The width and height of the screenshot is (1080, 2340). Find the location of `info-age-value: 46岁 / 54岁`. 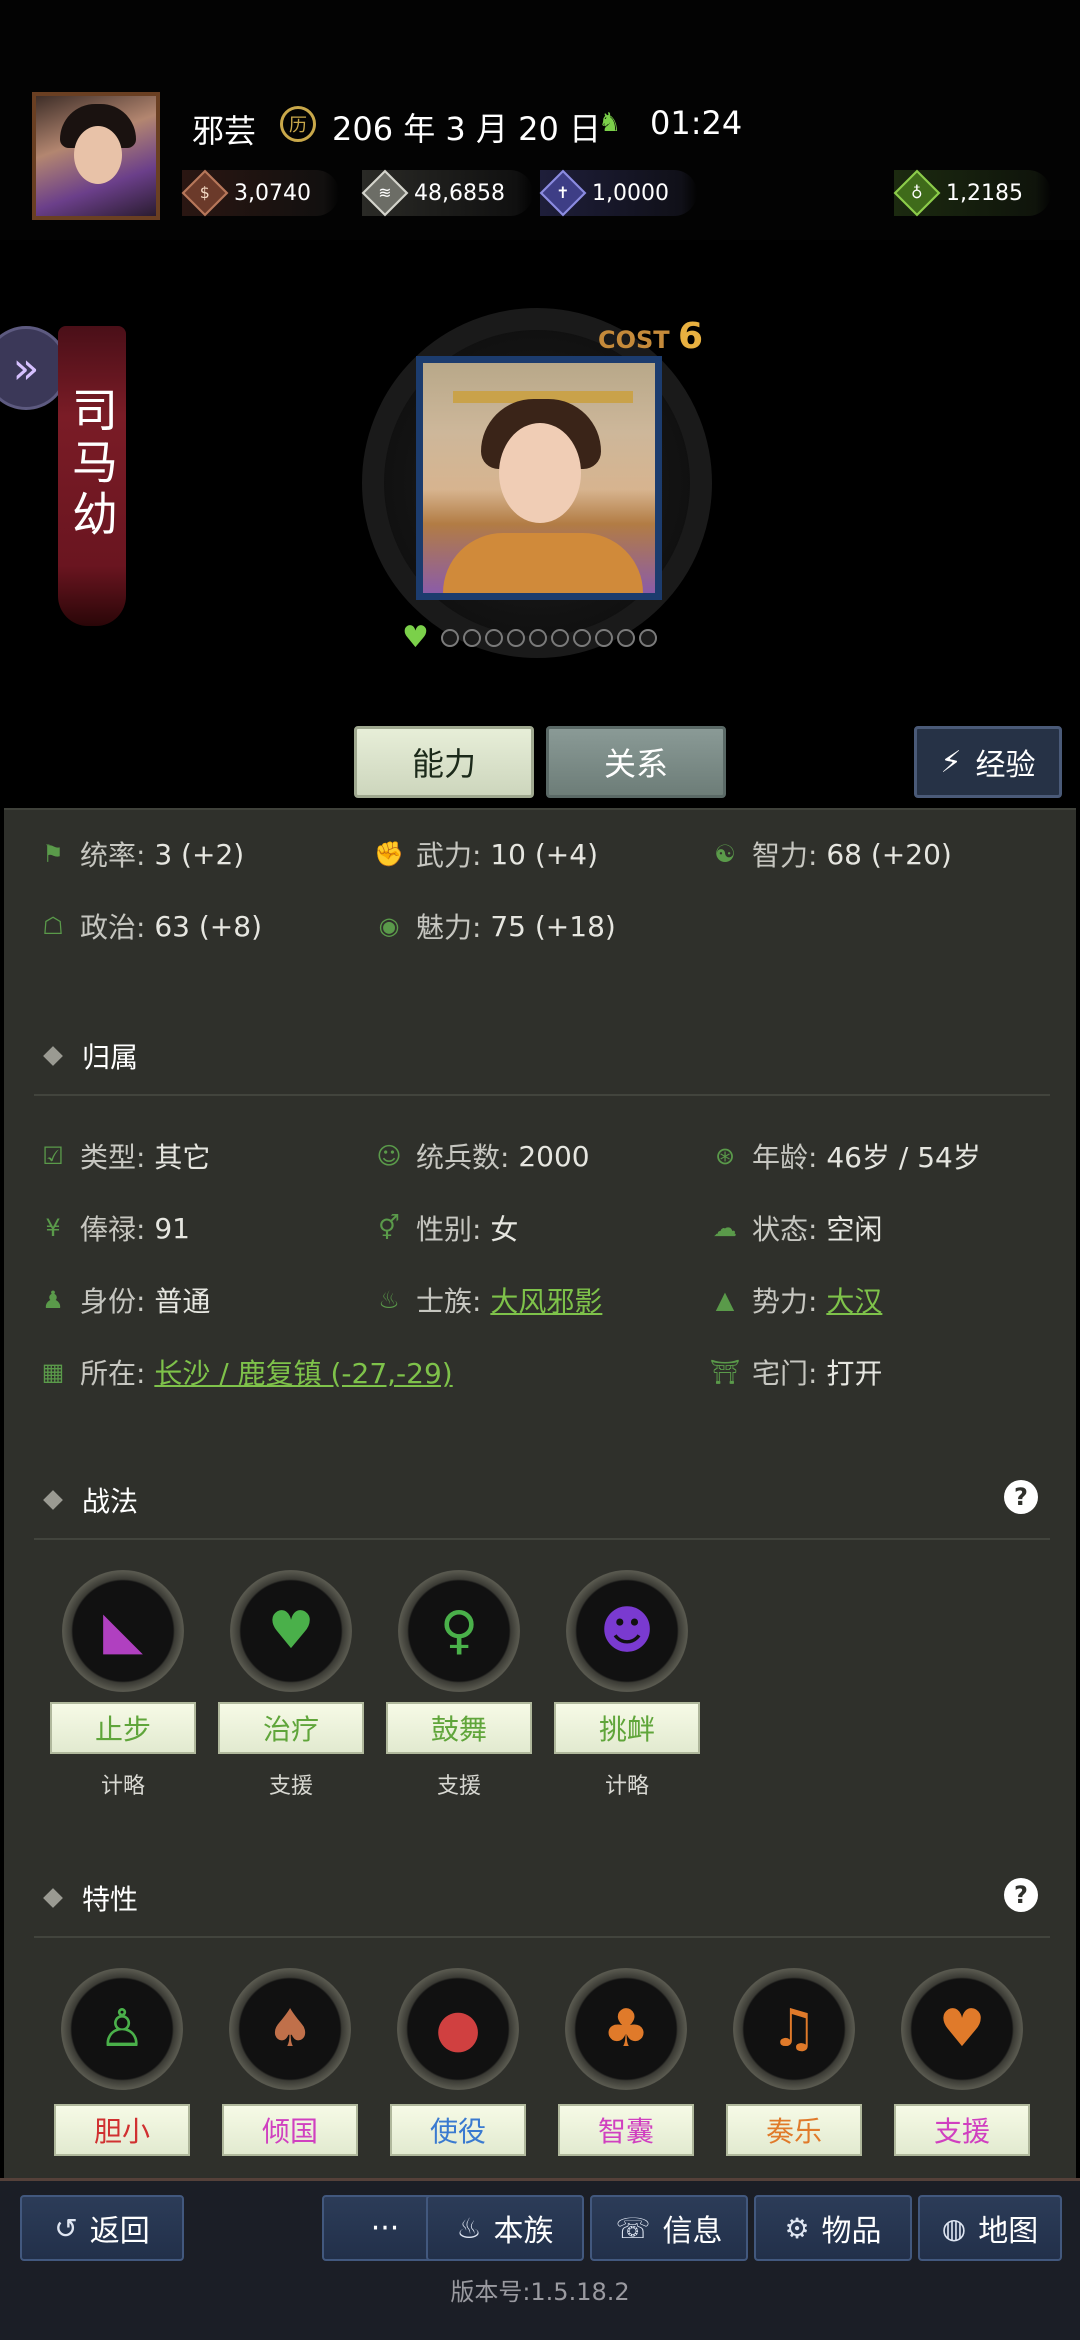

info-age-value: 46岁 / 54岁 is located at coordinates (903, 1157).